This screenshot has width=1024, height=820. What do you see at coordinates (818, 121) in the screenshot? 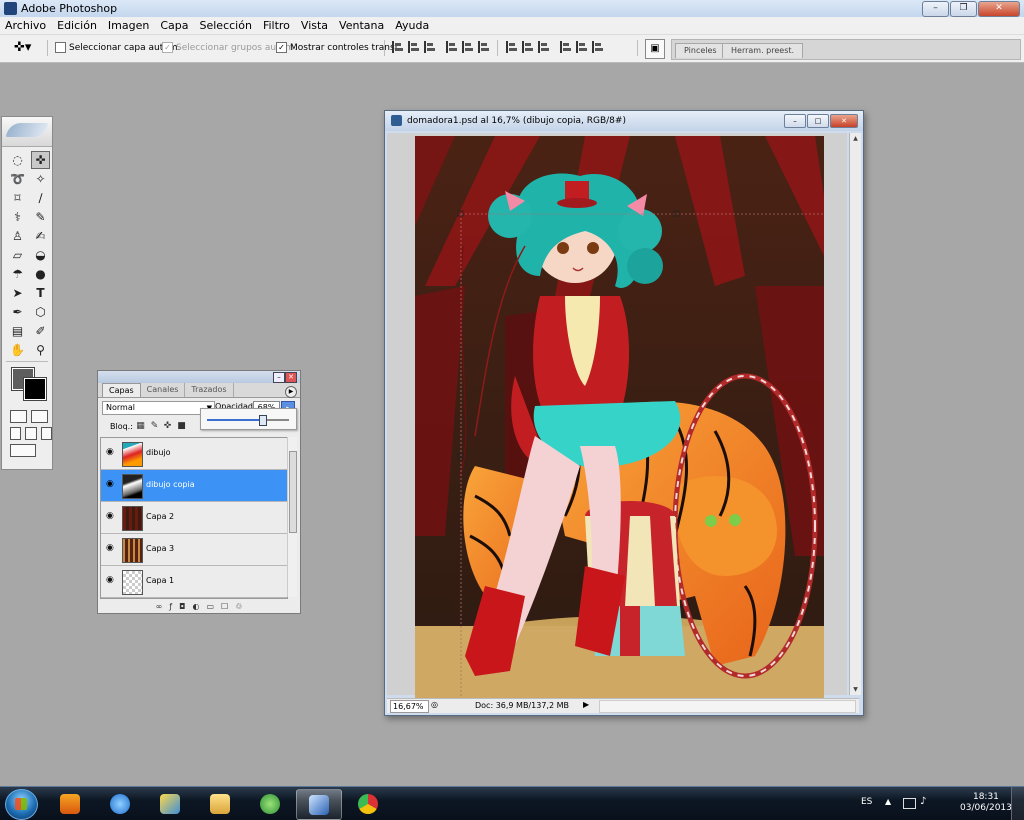
I see `document-maximize-button: □` at bounding box center [818, 121].